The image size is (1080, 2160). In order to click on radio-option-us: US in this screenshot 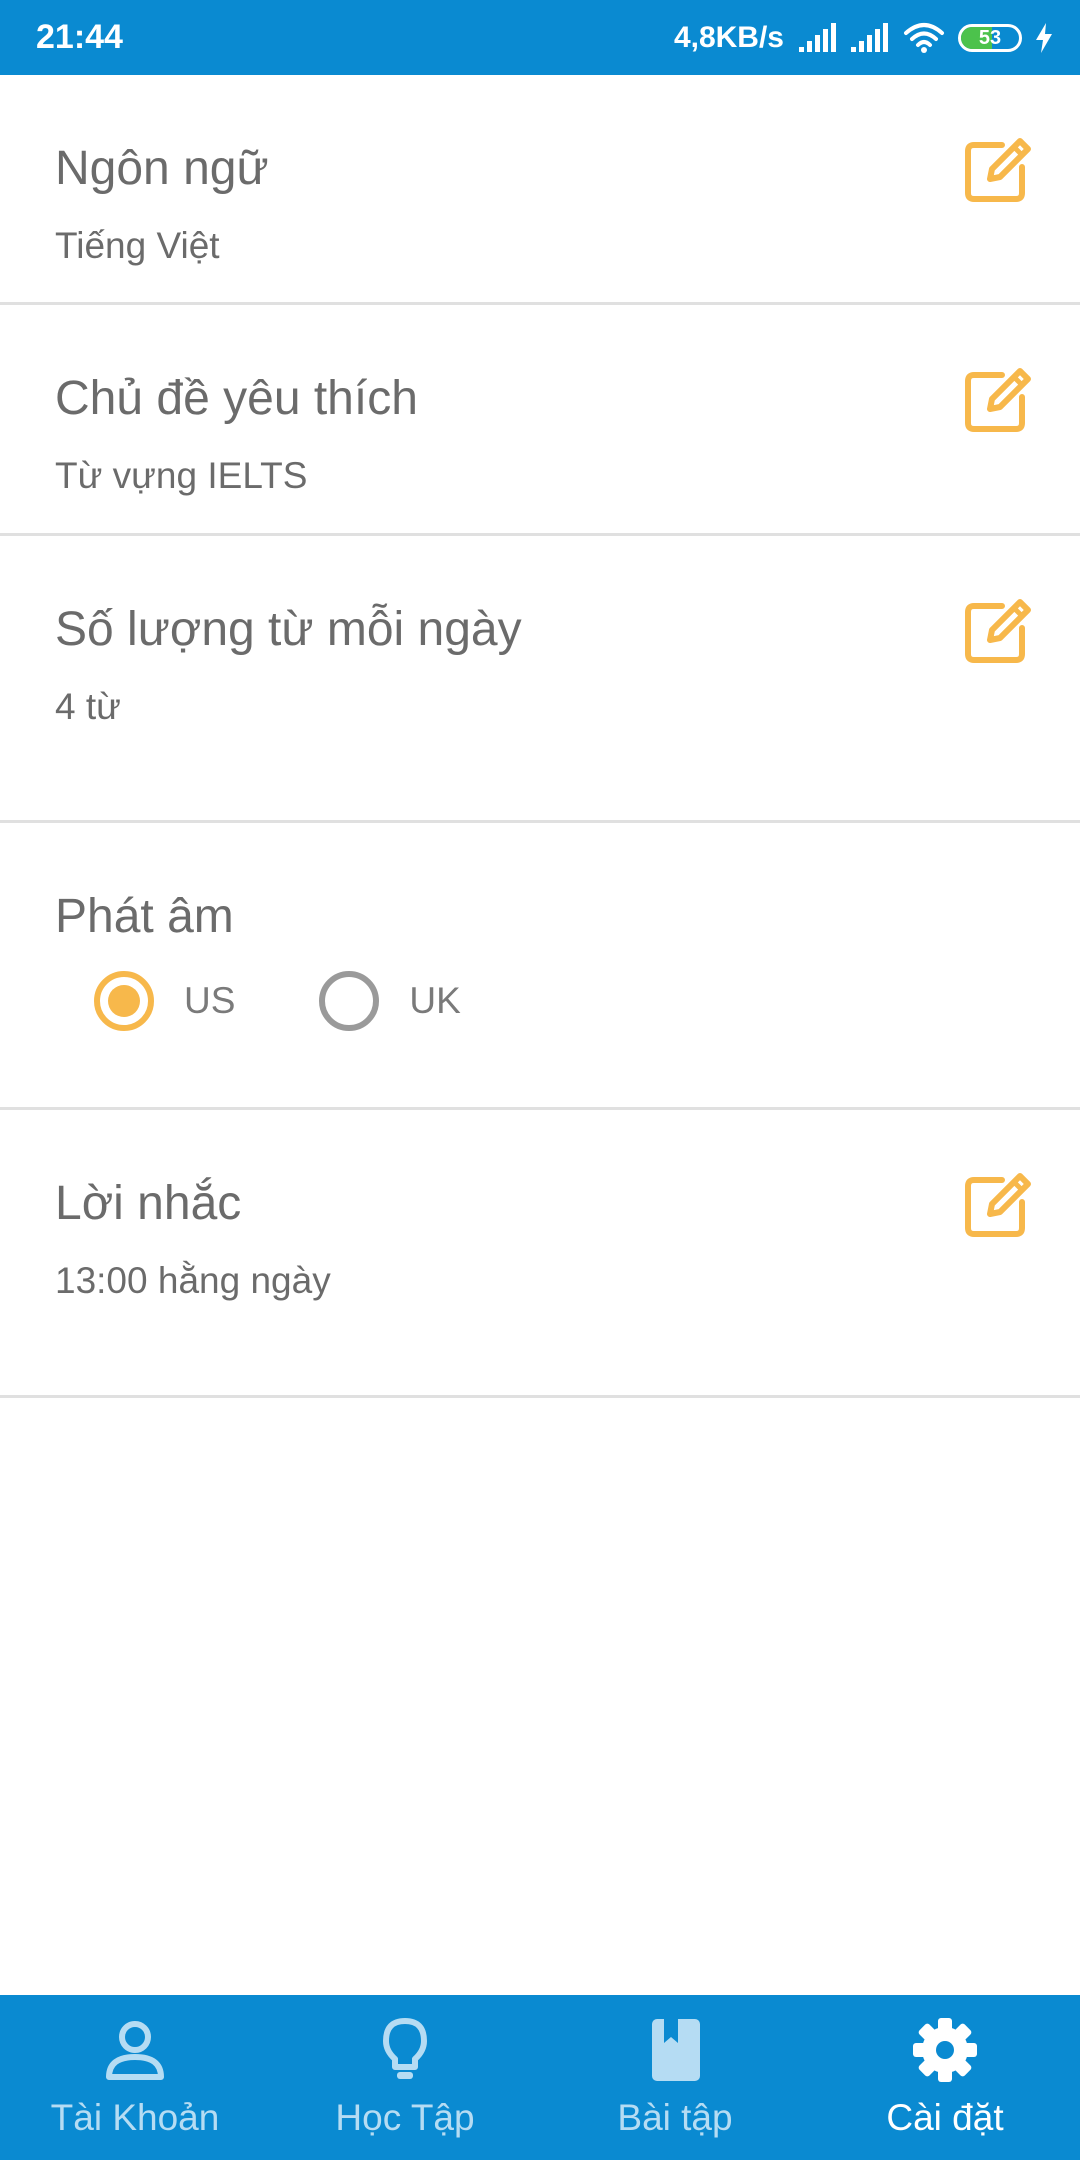, I will do `click(164, 1001)`.